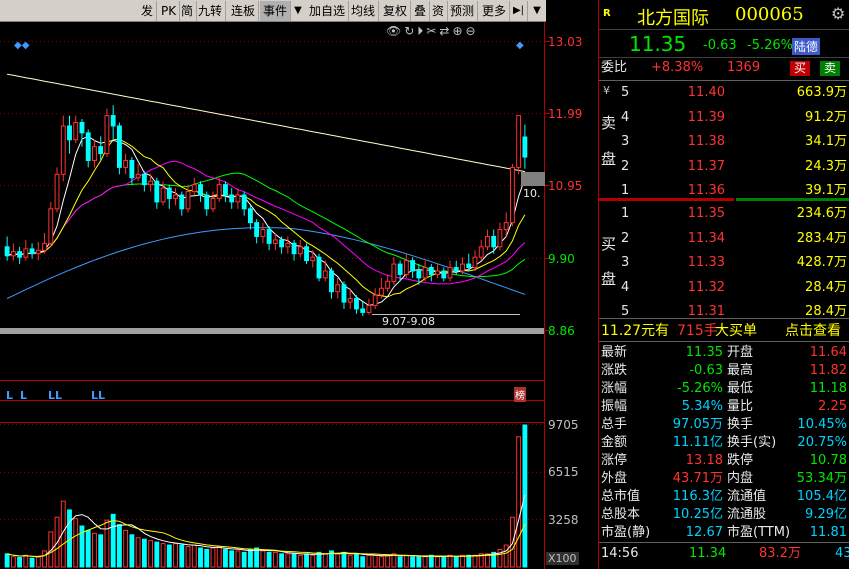 The image size is (849, 569). I want to click on sell-button: 卖, so click(830, 68).